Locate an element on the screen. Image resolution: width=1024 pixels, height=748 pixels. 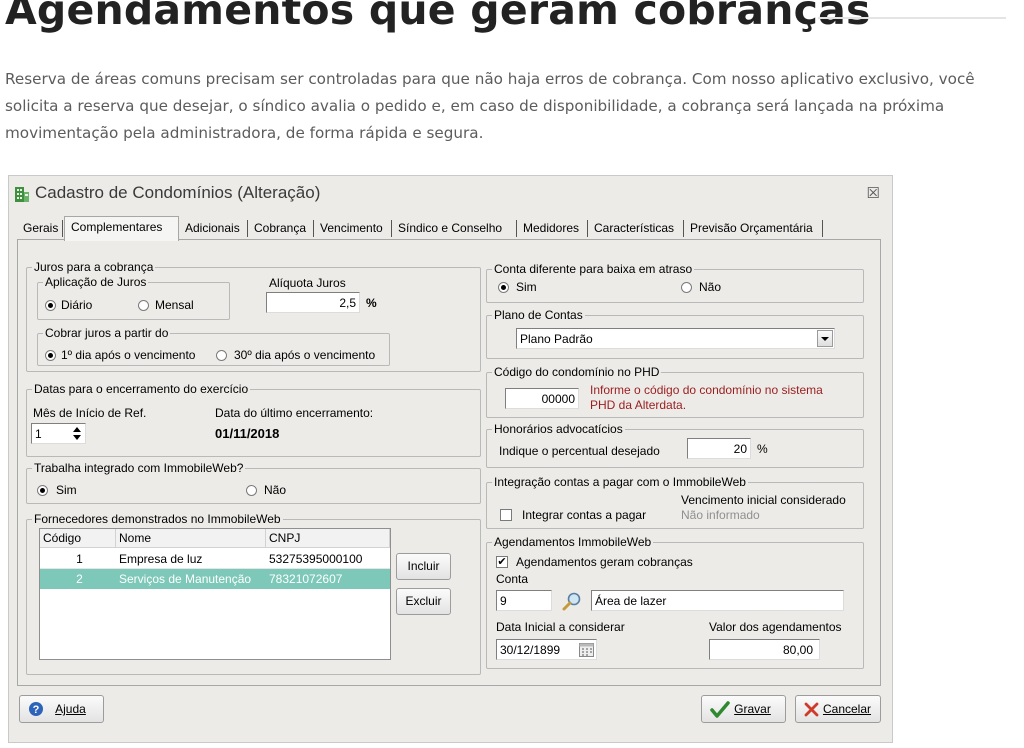
tab-adicionais: Adicionais is located at coordinates (213, 228).